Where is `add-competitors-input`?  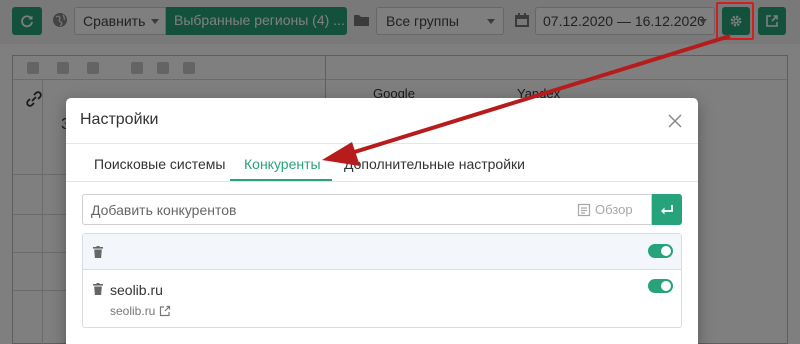 add-competitors-input is located at coordinates (367, 209).